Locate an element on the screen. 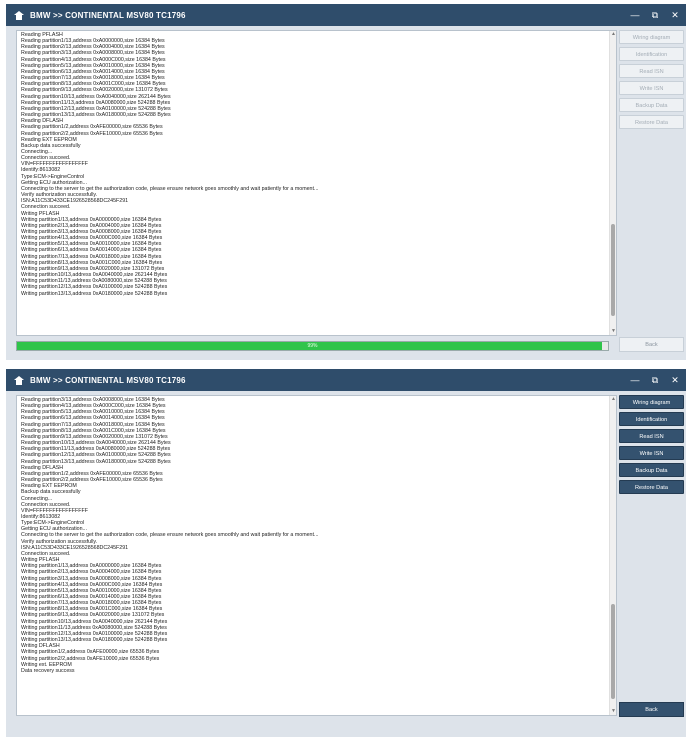 Image resolution: width=691 pixels, height=743 pixels. progress-bar: 99% is located at coordinates (312, 346).